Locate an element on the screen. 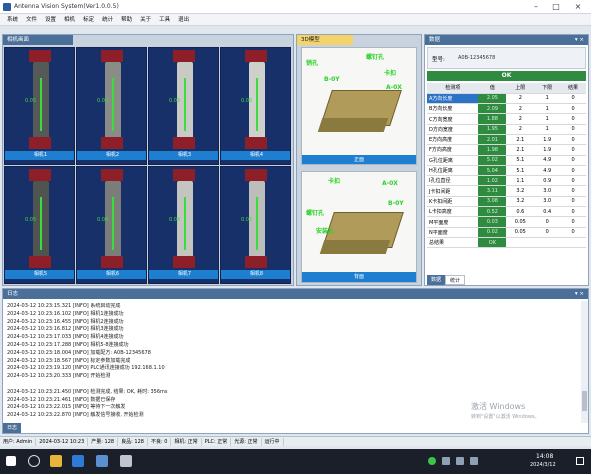 This screenshot has height=474, width=591. menu-item-camera: 相机 is located at coordinates (69, 19).